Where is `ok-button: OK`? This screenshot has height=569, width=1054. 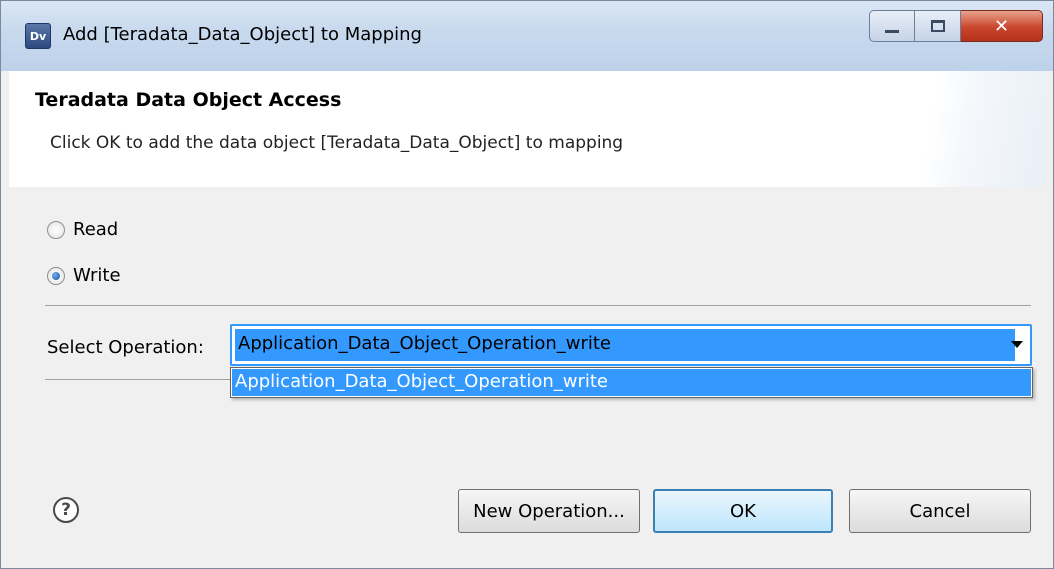 ok-button: OK is located at coordinates (743, 511).